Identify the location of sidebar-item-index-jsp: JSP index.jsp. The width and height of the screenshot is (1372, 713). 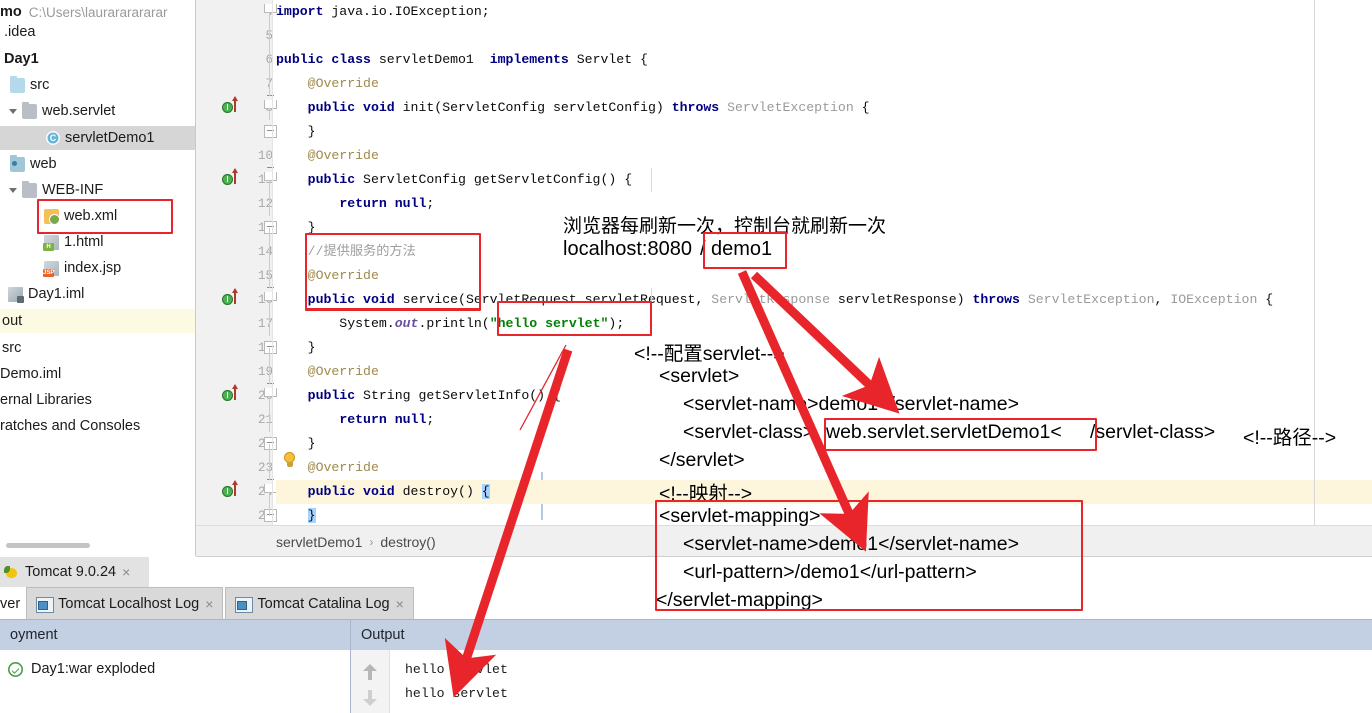
(98, 268).